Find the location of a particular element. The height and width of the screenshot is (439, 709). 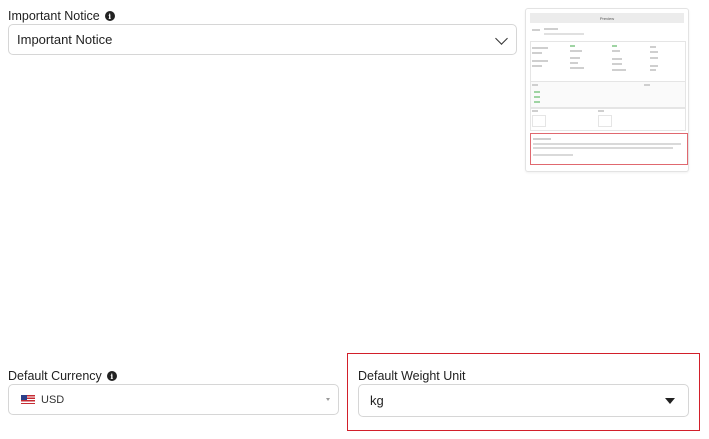

notice-preview-thumbnail: Preview is located at coordinates (607, 90).